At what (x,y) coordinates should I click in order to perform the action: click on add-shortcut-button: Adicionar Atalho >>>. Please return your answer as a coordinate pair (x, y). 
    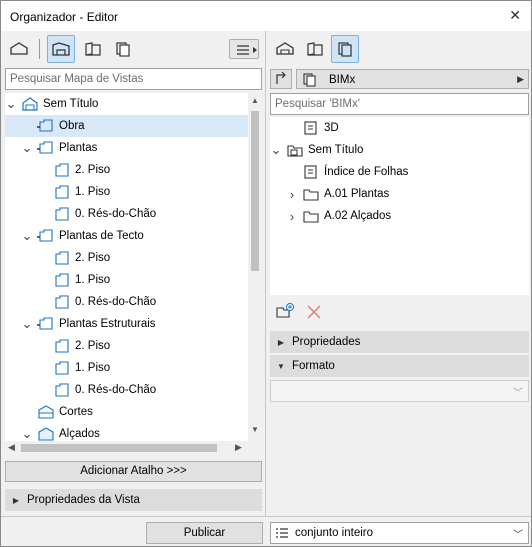
    Looking at the image, I should click on (133, 471).